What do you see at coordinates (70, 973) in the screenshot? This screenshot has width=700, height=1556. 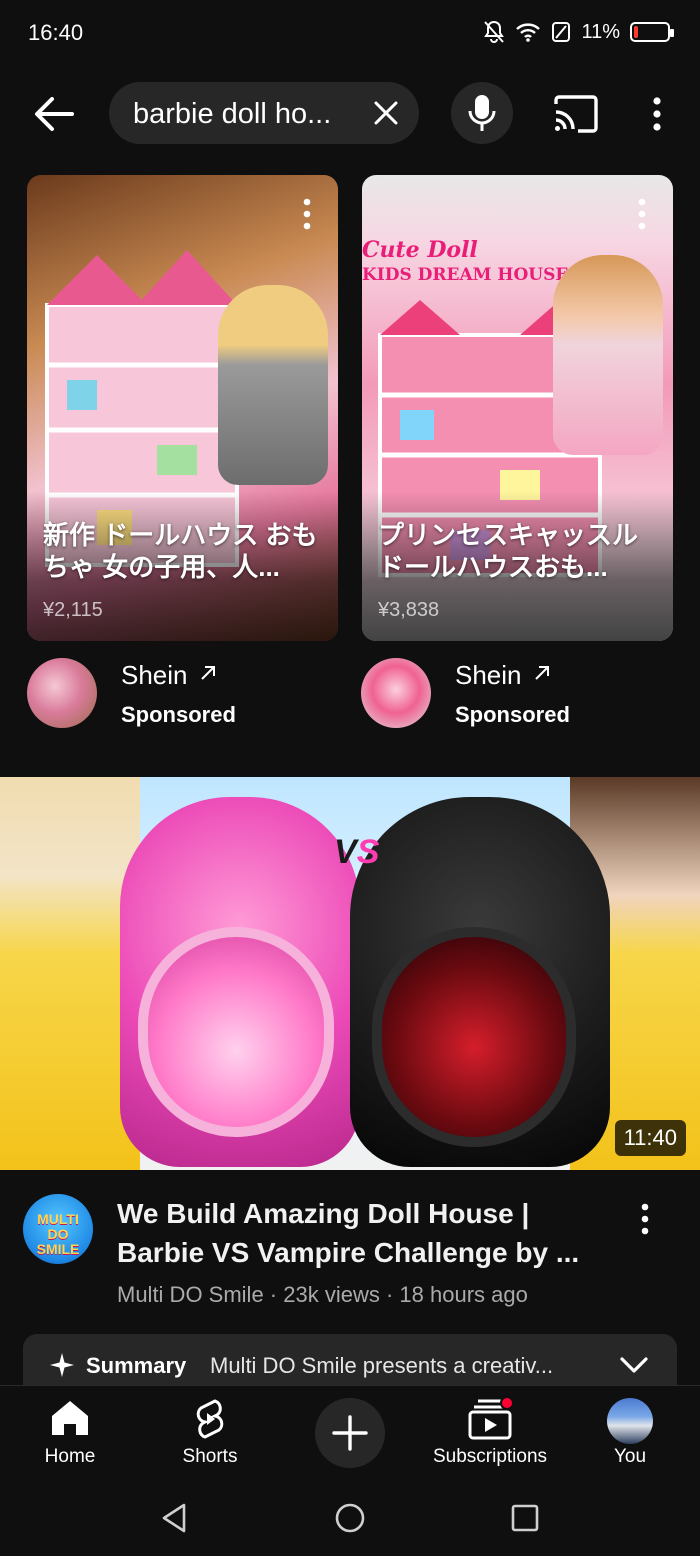 I see `blonde-girl-image` at bounding box center [70, 973].